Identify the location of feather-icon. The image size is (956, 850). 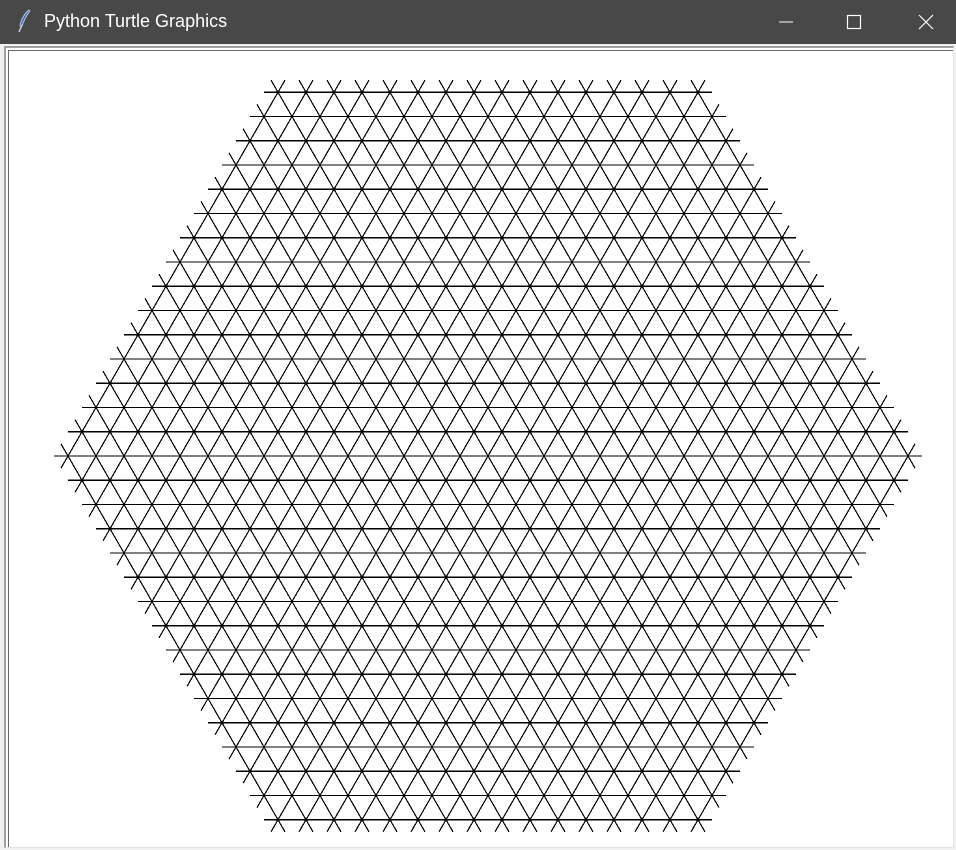
(24, 21).